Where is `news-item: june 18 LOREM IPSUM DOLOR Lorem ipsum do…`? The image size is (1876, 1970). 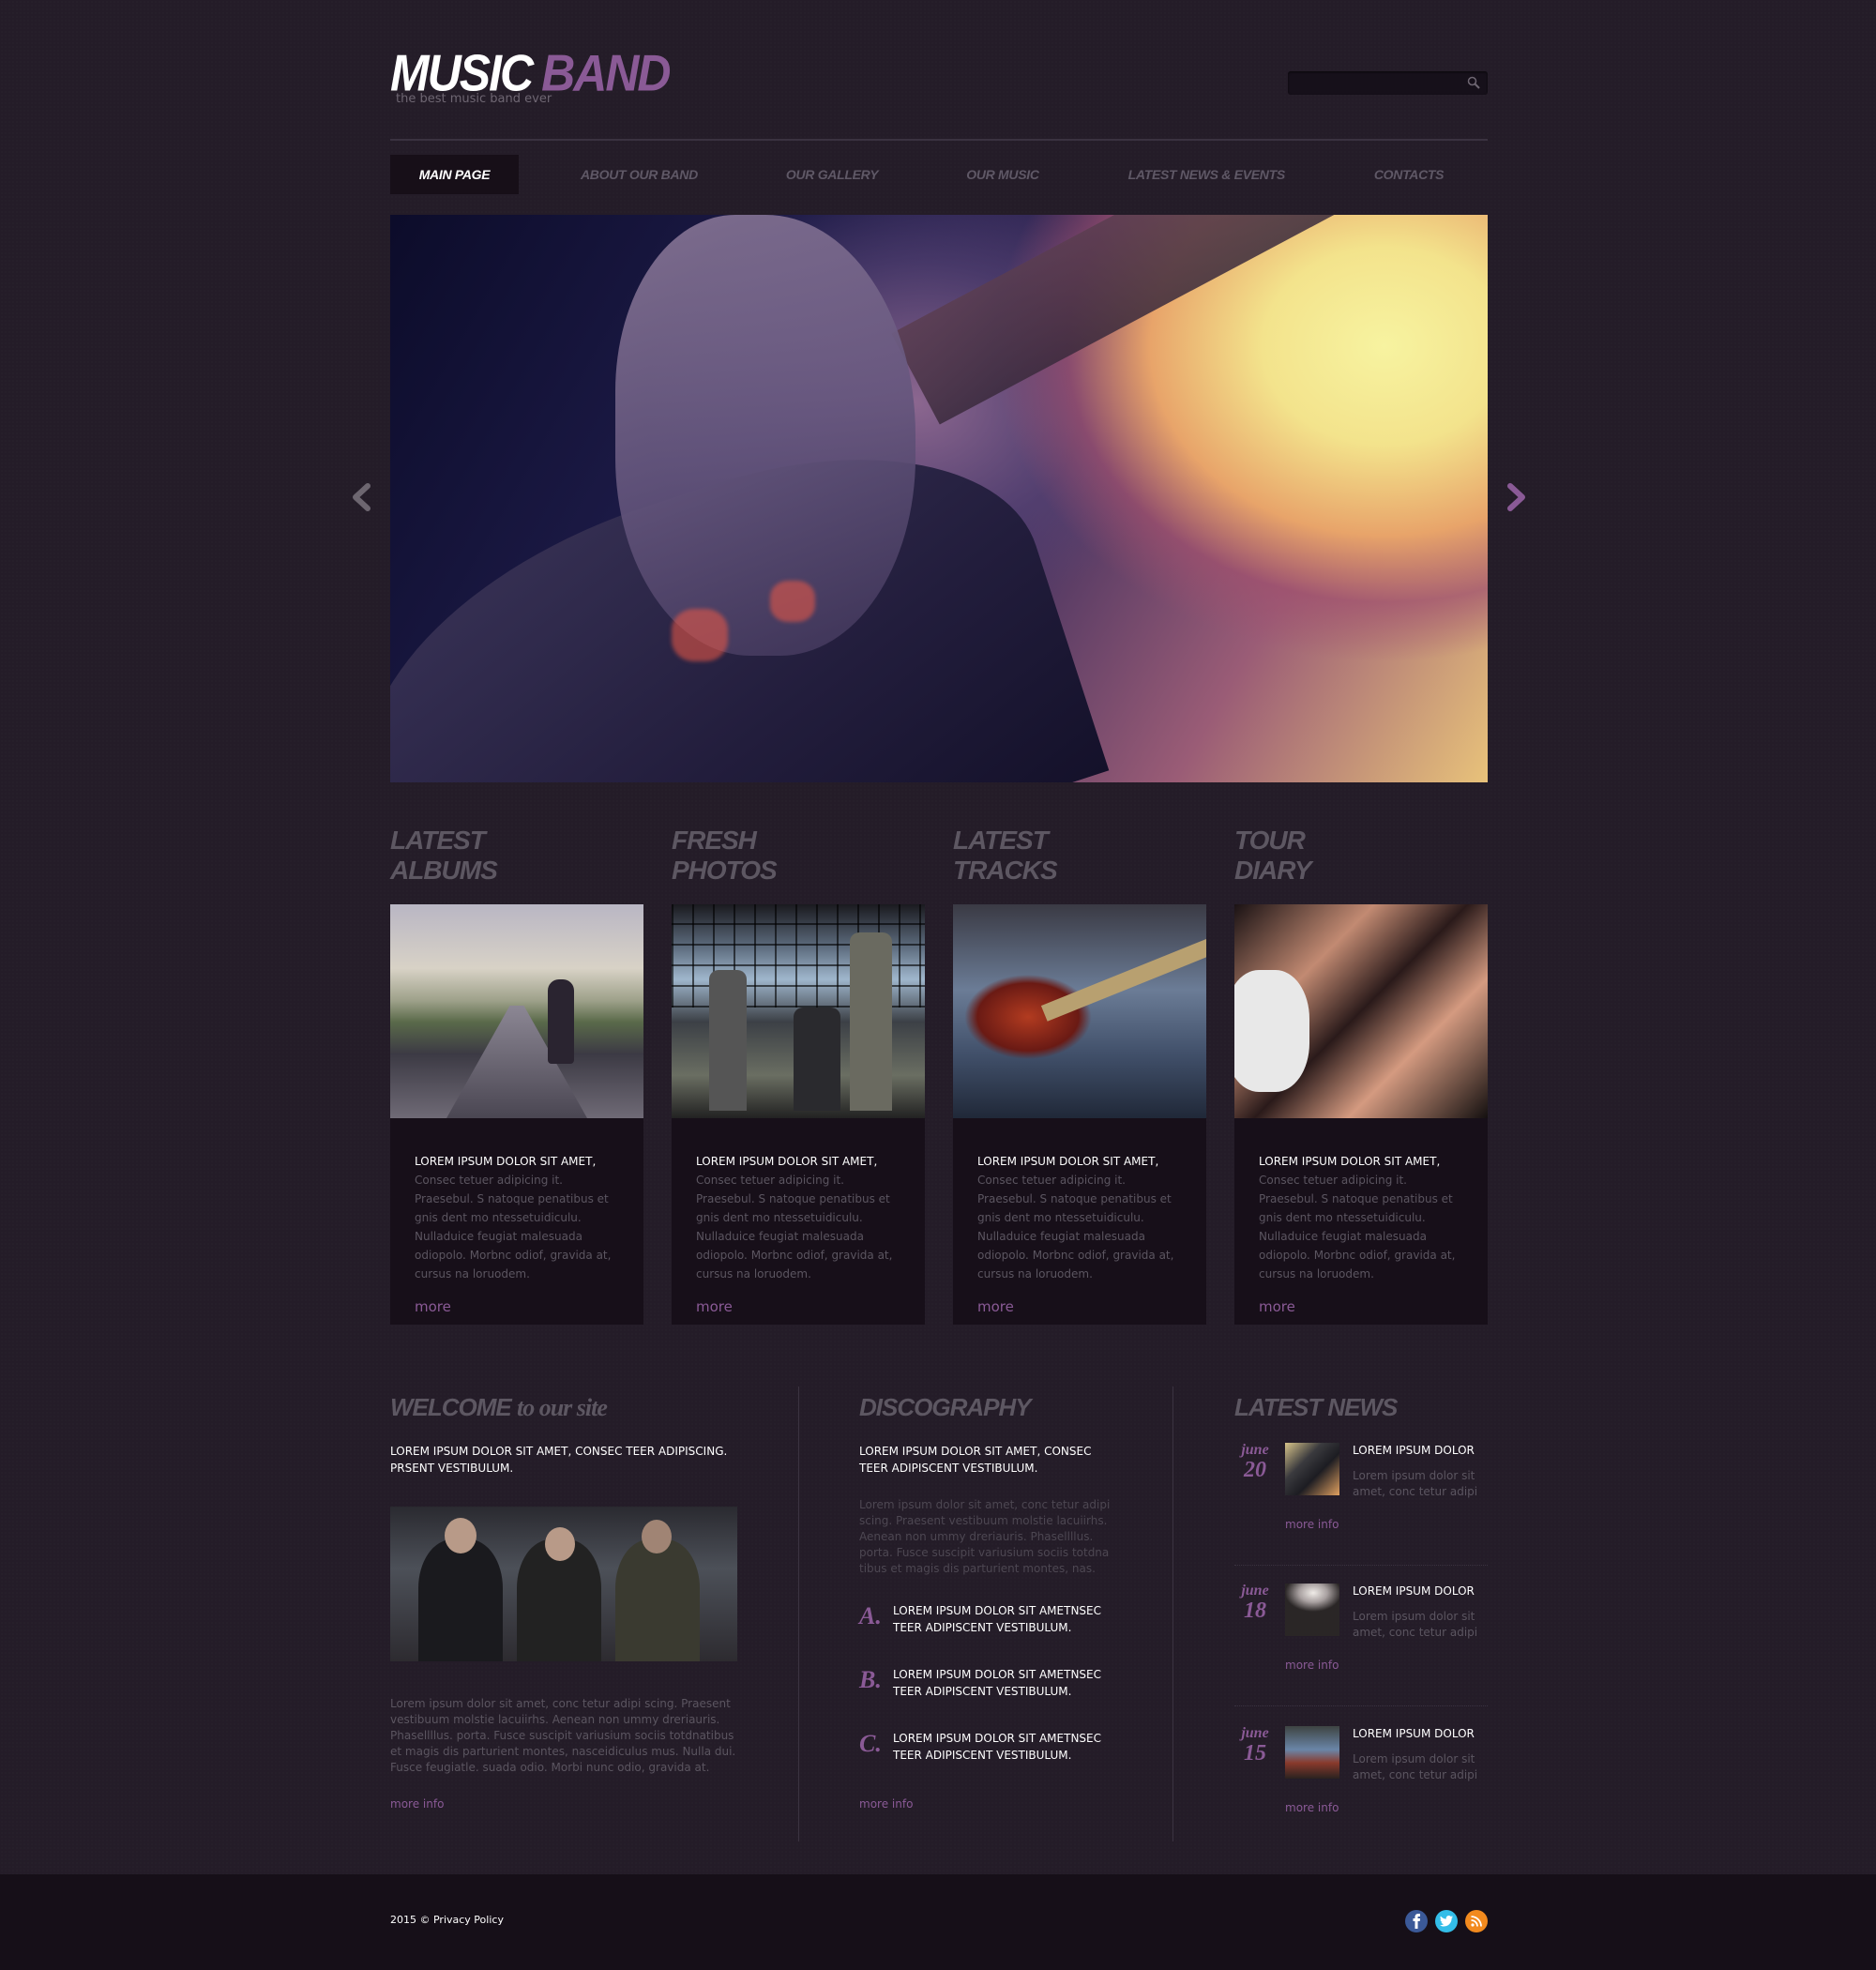 news-item: june 18 LOREM IPSUM DOLOR Lorem ipsum do… is located at coordinates (1361, 1644).